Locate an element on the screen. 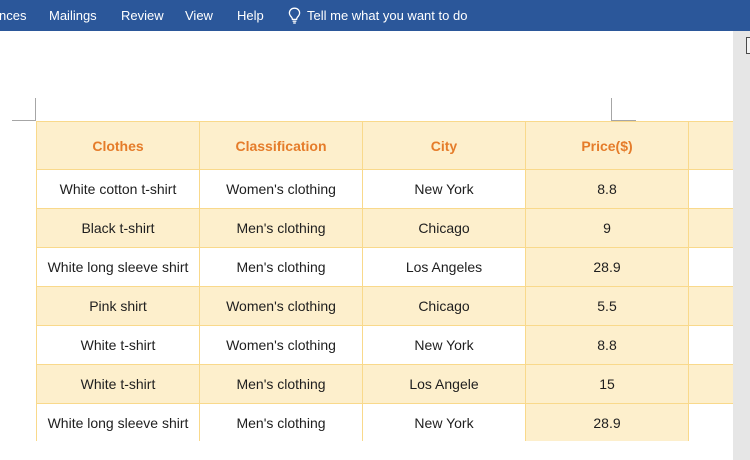 The width and height of the screenshot is (750, 460). table-row: Black t-shirt Men's clothing Chicago 9 is located at coordinates (384, 228).